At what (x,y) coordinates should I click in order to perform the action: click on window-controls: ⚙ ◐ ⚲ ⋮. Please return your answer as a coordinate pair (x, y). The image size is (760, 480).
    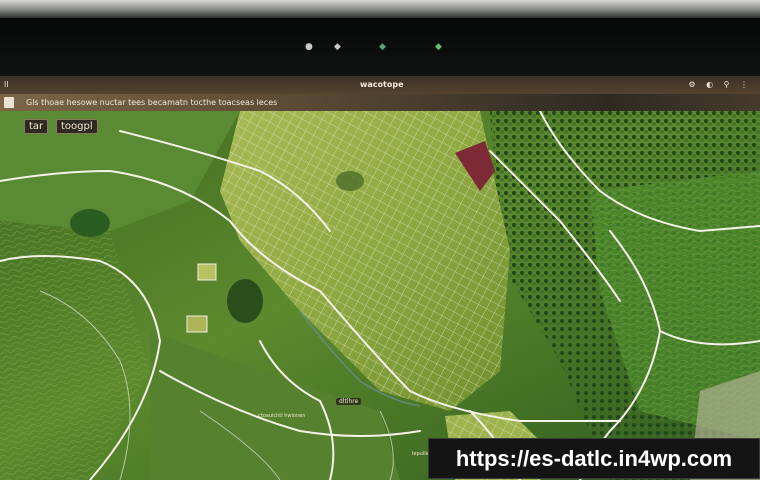
    Looking at the image, I should click on (720, 85).